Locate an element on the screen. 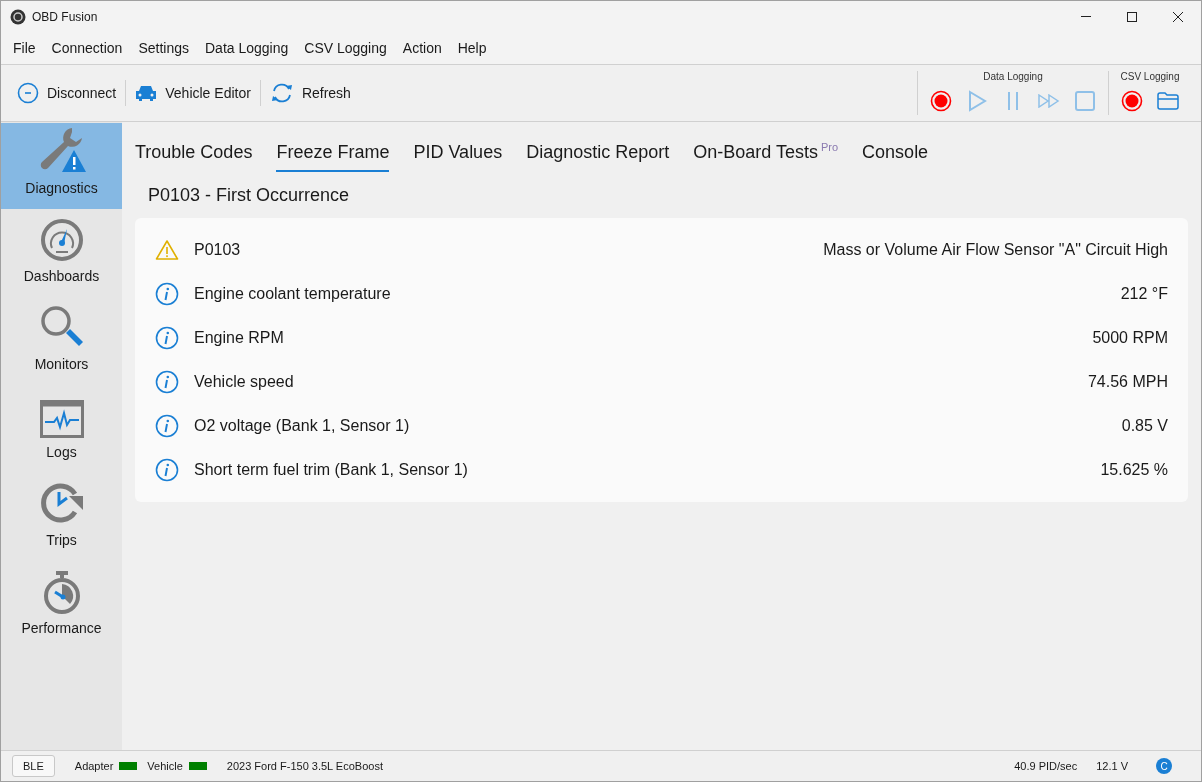 This screenshot has width=1202, height=782. menu-item: Data Logging is located at coordinates (247, 48).